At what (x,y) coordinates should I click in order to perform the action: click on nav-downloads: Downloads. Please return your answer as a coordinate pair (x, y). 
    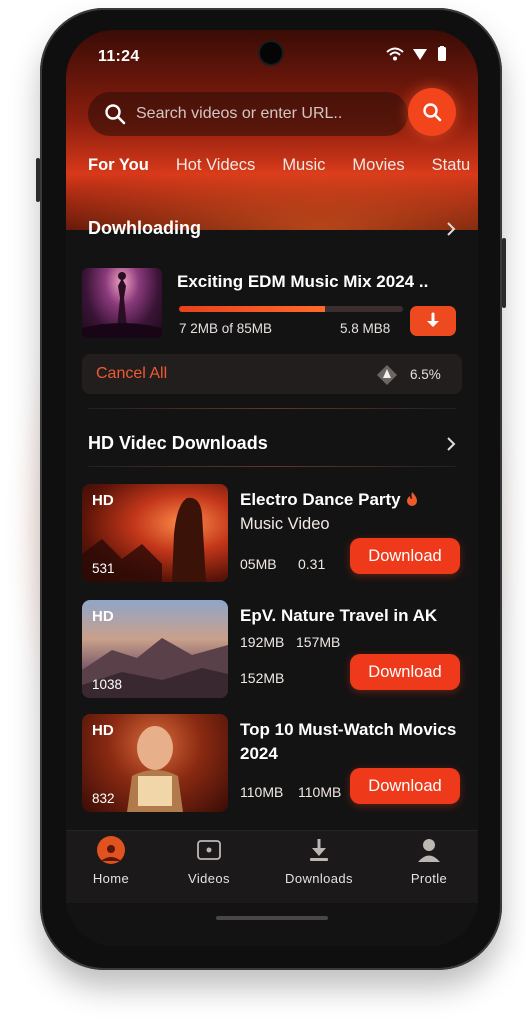
    Looking at the image, I should click on (319, 860).